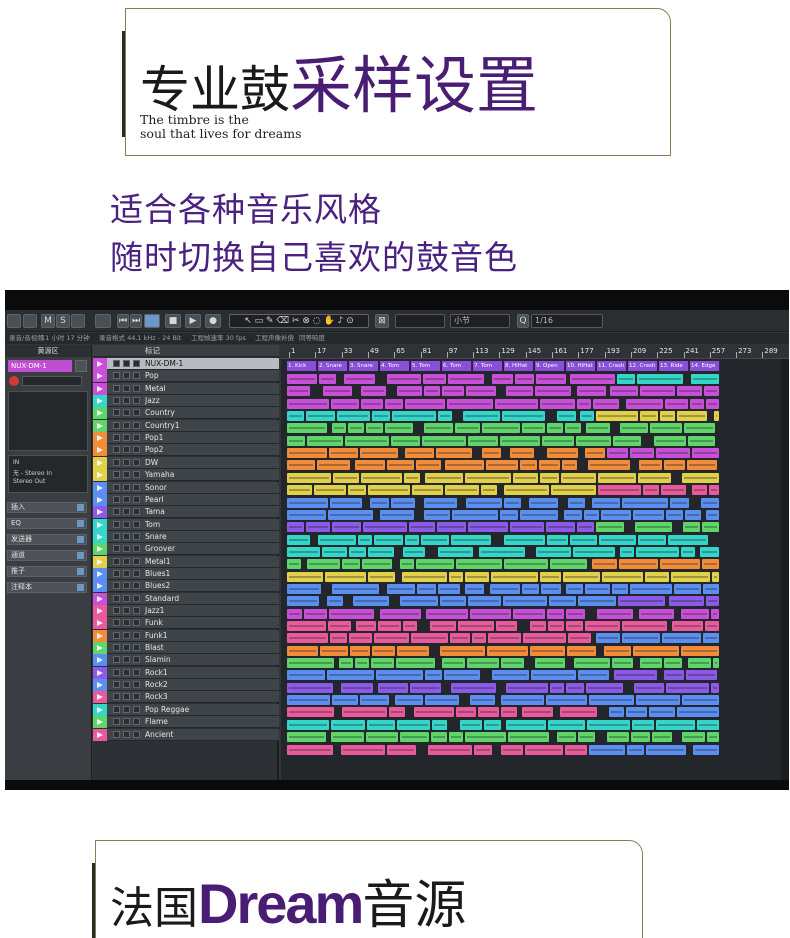 This screenshot has height=938, width=790. What do you see at coordinates (186, 586) in the screenshot?
I see `track-row: Blues2` at bounding box center [186, 586].